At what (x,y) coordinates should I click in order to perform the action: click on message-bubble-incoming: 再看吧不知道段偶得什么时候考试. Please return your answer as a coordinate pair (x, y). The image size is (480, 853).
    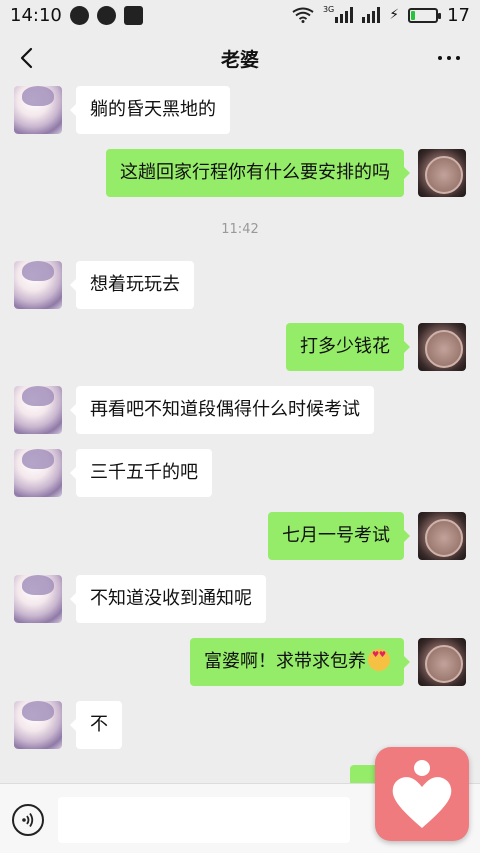
    Looking at the image, I should click on (222, 410).